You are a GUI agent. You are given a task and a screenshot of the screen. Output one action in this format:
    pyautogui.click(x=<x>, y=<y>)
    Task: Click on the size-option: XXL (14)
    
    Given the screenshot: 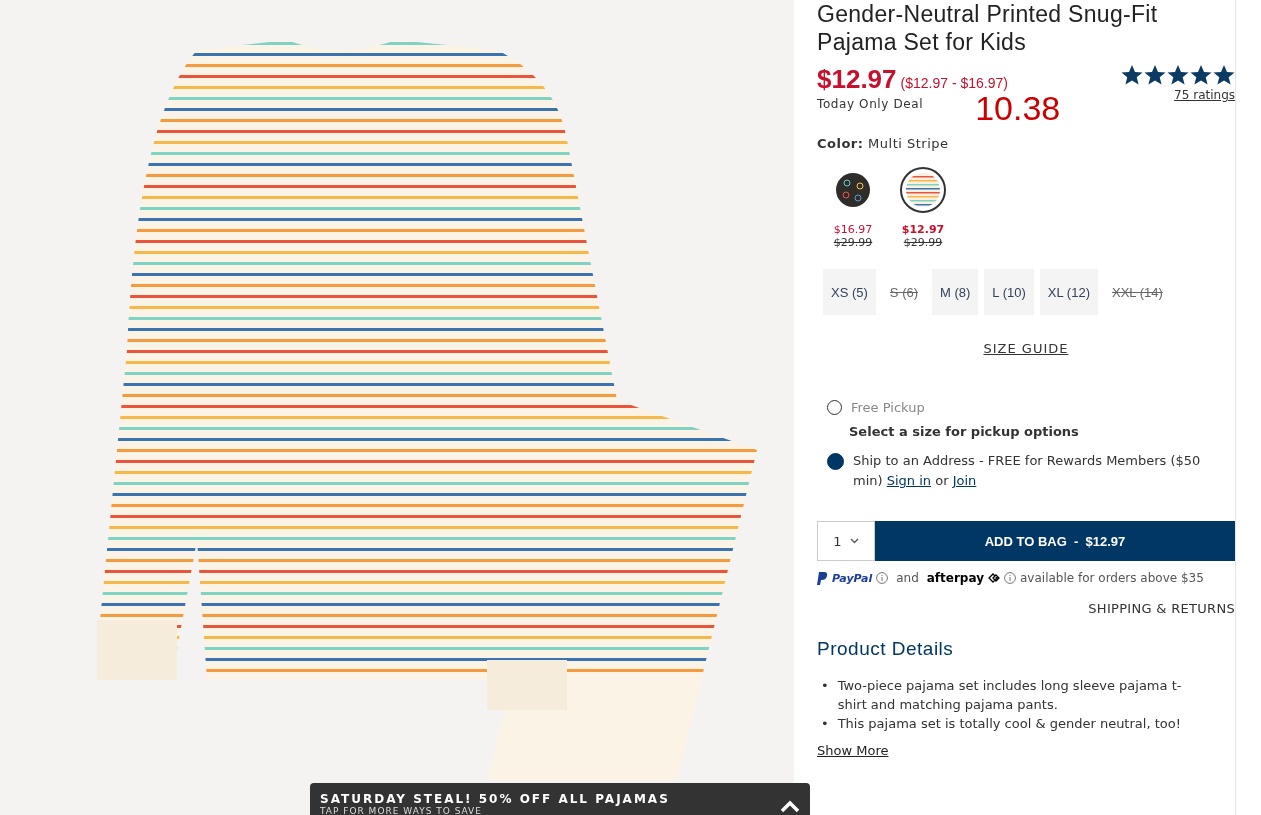 What is the action you would take?
    pyautogui.click(x=1137, y=292)
    